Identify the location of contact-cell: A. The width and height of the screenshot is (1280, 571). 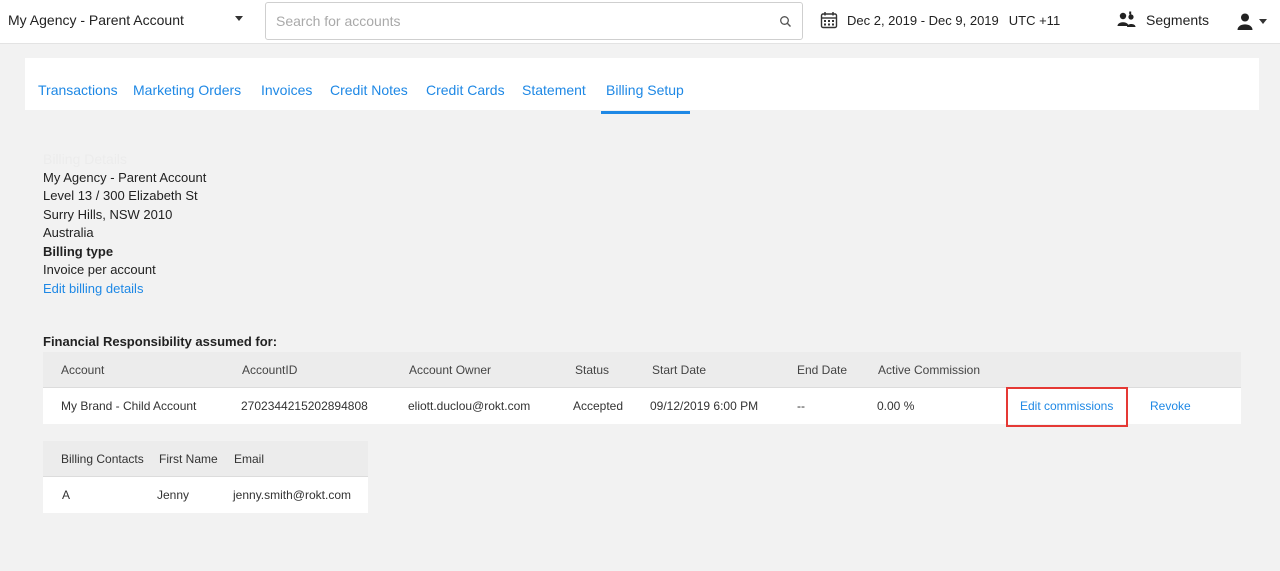
(66, 495).